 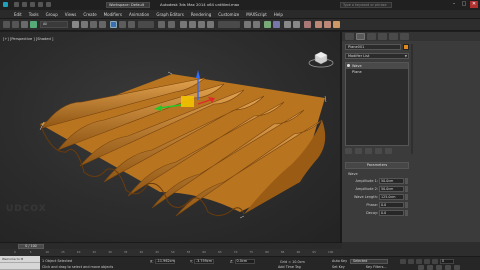 What do you see at coordinates (5, 4) in the screenshot?
I see `app-logo-icon` at bounding box center [5, 4].